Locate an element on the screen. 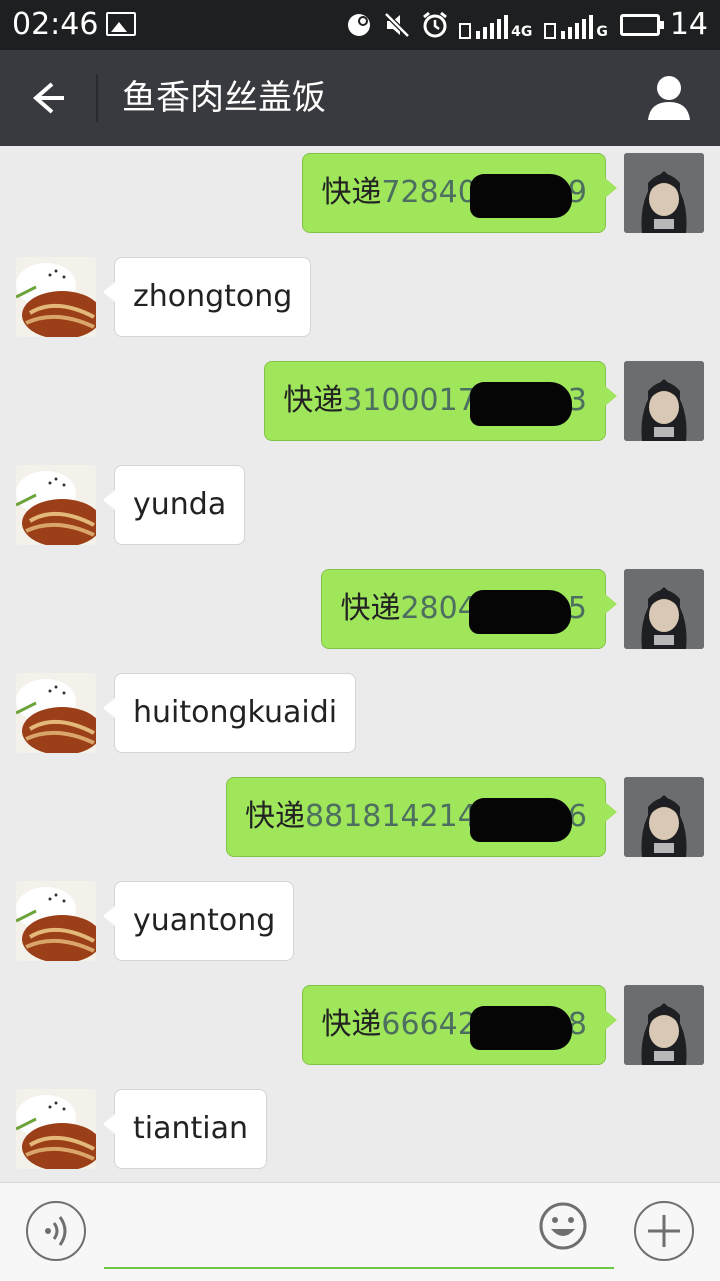  message-bubble: 快递666423 8 is located at coordinates (459, 1025).